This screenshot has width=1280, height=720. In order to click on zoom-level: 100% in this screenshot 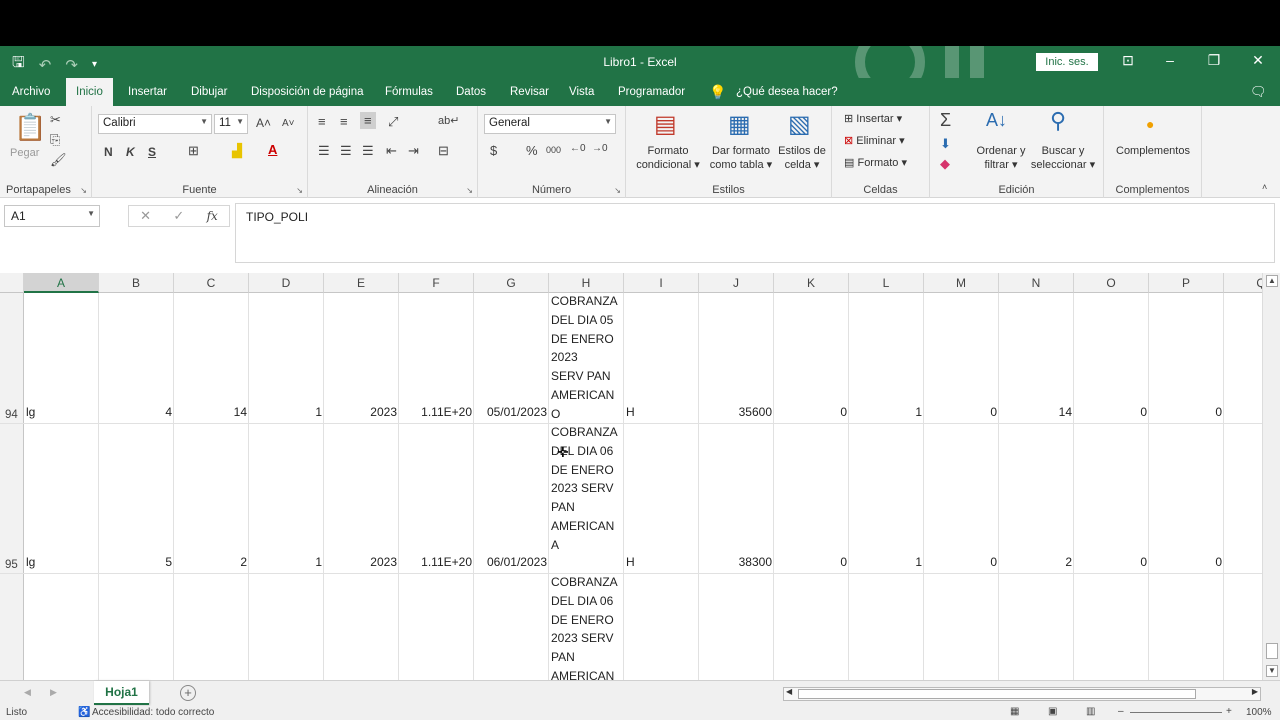, I will do `click(1259, 712)`.